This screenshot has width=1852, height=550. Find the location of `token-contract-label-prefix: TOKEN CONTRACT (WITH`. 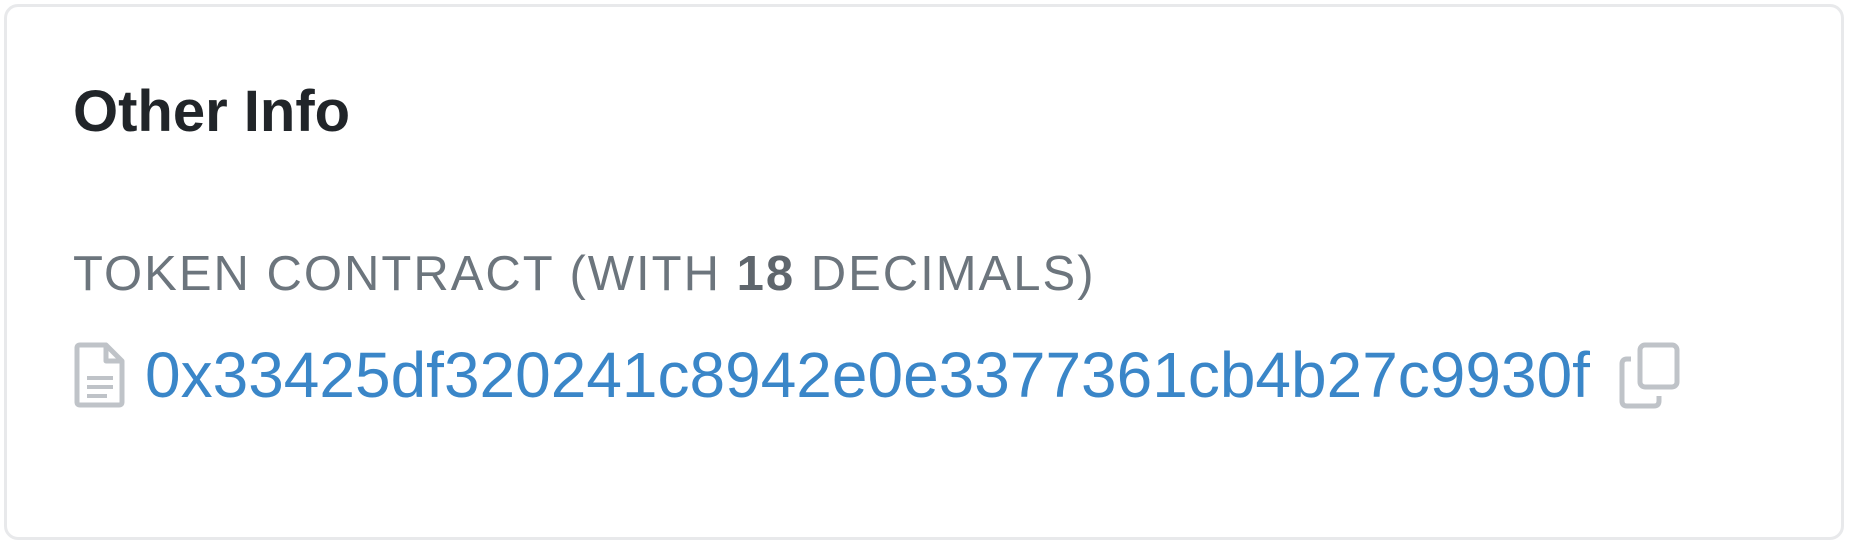

token-contract-label-prefix: TOKEN CONTRACT (WITH is located at coordinates (405, 274).